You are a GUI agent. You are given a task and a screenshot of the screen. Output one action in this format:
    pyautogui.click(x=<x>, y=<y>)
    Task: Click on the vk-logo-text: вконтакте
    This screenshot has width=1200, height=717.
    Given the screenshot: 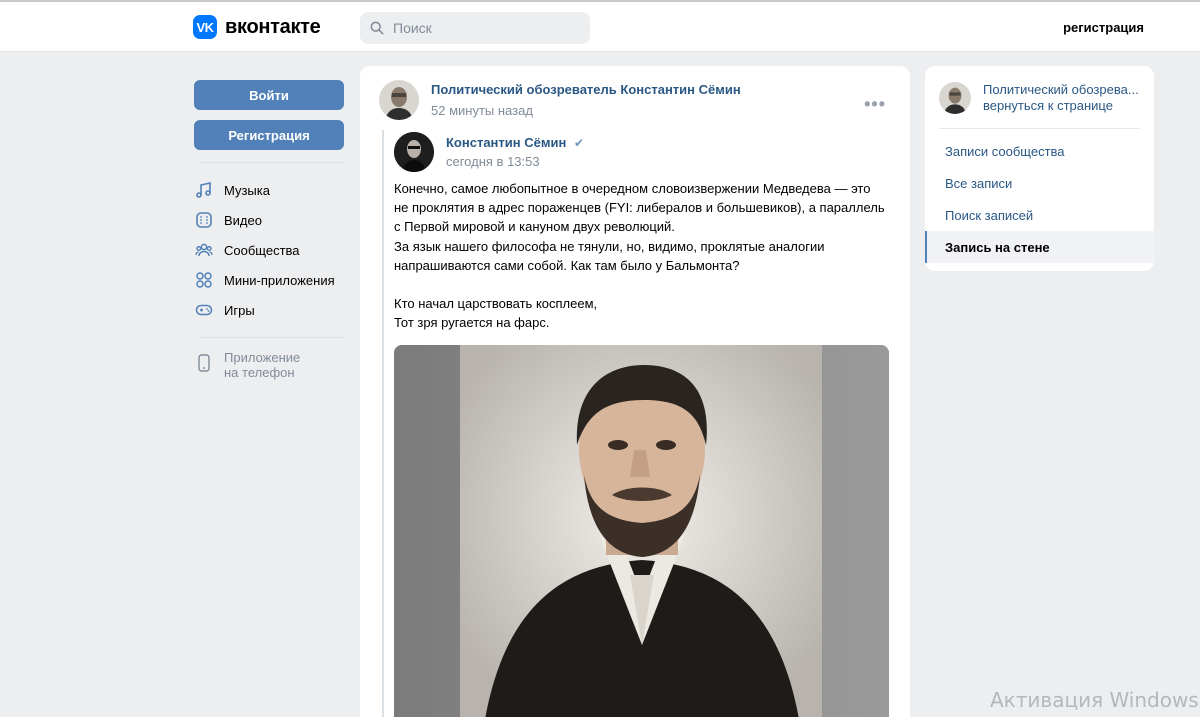 What is the action you would take?
    pyautogui.click(x=273, y=26)
    